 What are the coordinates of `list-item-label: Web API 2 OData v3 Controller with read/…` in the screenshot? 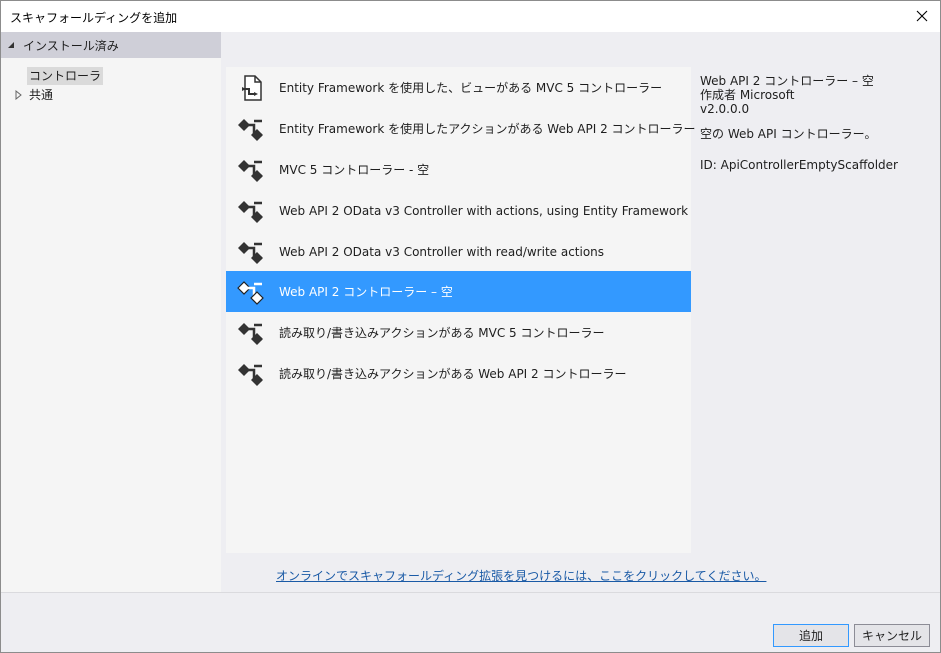 It's located at (442, 251).